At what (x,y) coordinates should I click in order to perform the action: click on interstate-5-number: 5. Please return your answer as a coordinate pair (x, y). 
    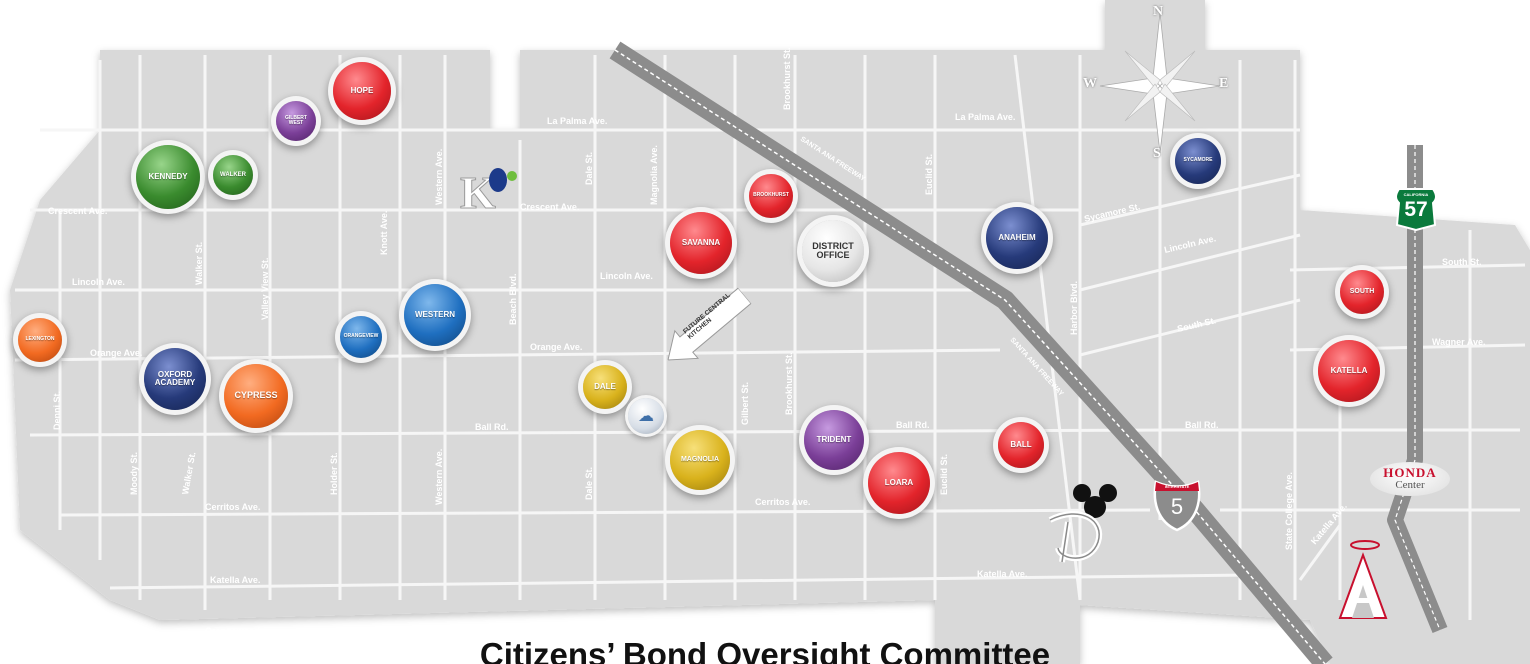
    Looking at the image, I should click on (1177, 506).